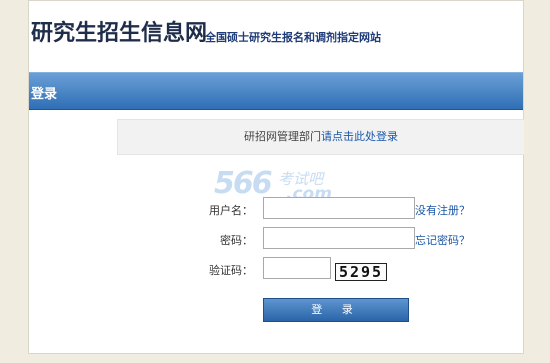 The image size is (550, 363). What do you see at coordinates (297, 268) in the screenshot?
I see `captcha-input` at bounding box center [297, 268].